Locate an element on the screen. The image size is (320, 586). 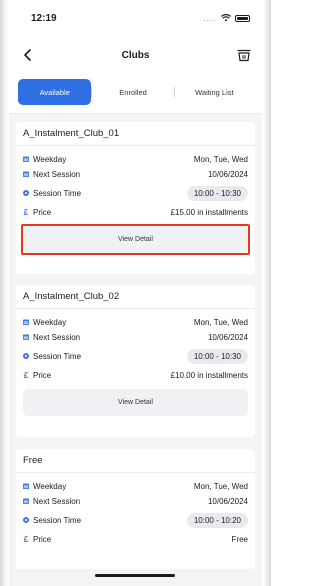
tab-enrolled: Enrolled is located at coordinates (132, 92).